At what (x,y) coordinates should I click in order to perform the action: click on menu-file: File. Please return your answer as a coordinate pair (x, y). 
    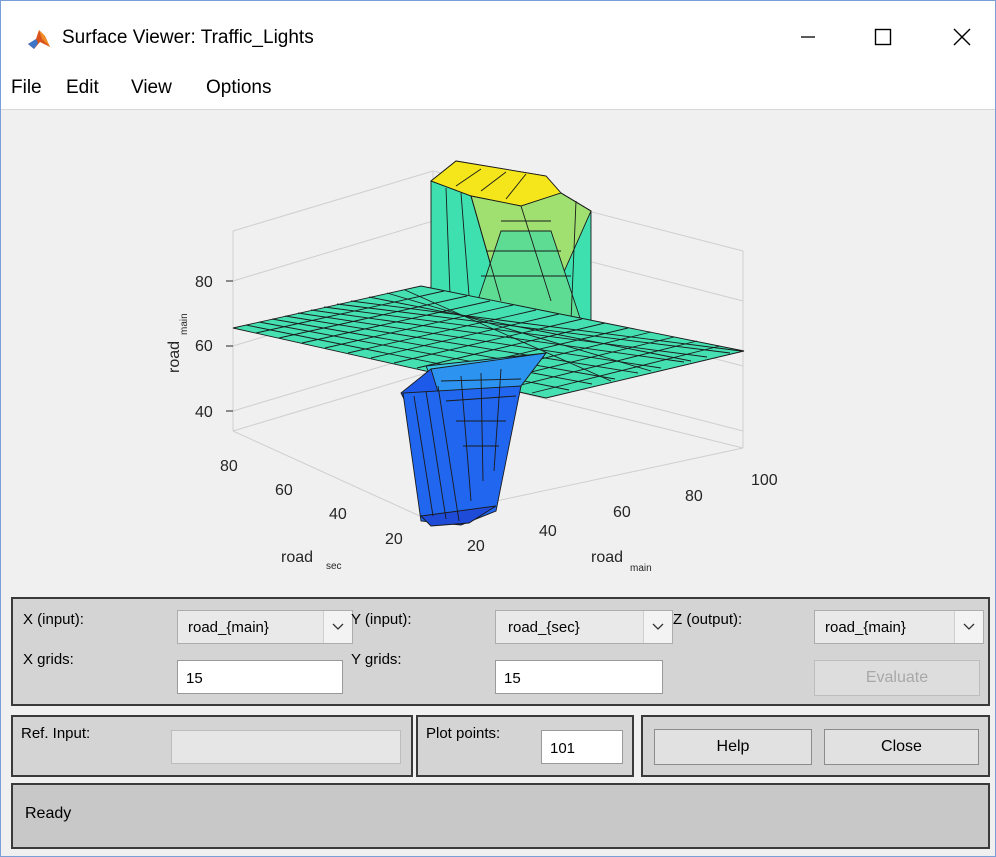
    Looking at the image, I should click on (26, 88).